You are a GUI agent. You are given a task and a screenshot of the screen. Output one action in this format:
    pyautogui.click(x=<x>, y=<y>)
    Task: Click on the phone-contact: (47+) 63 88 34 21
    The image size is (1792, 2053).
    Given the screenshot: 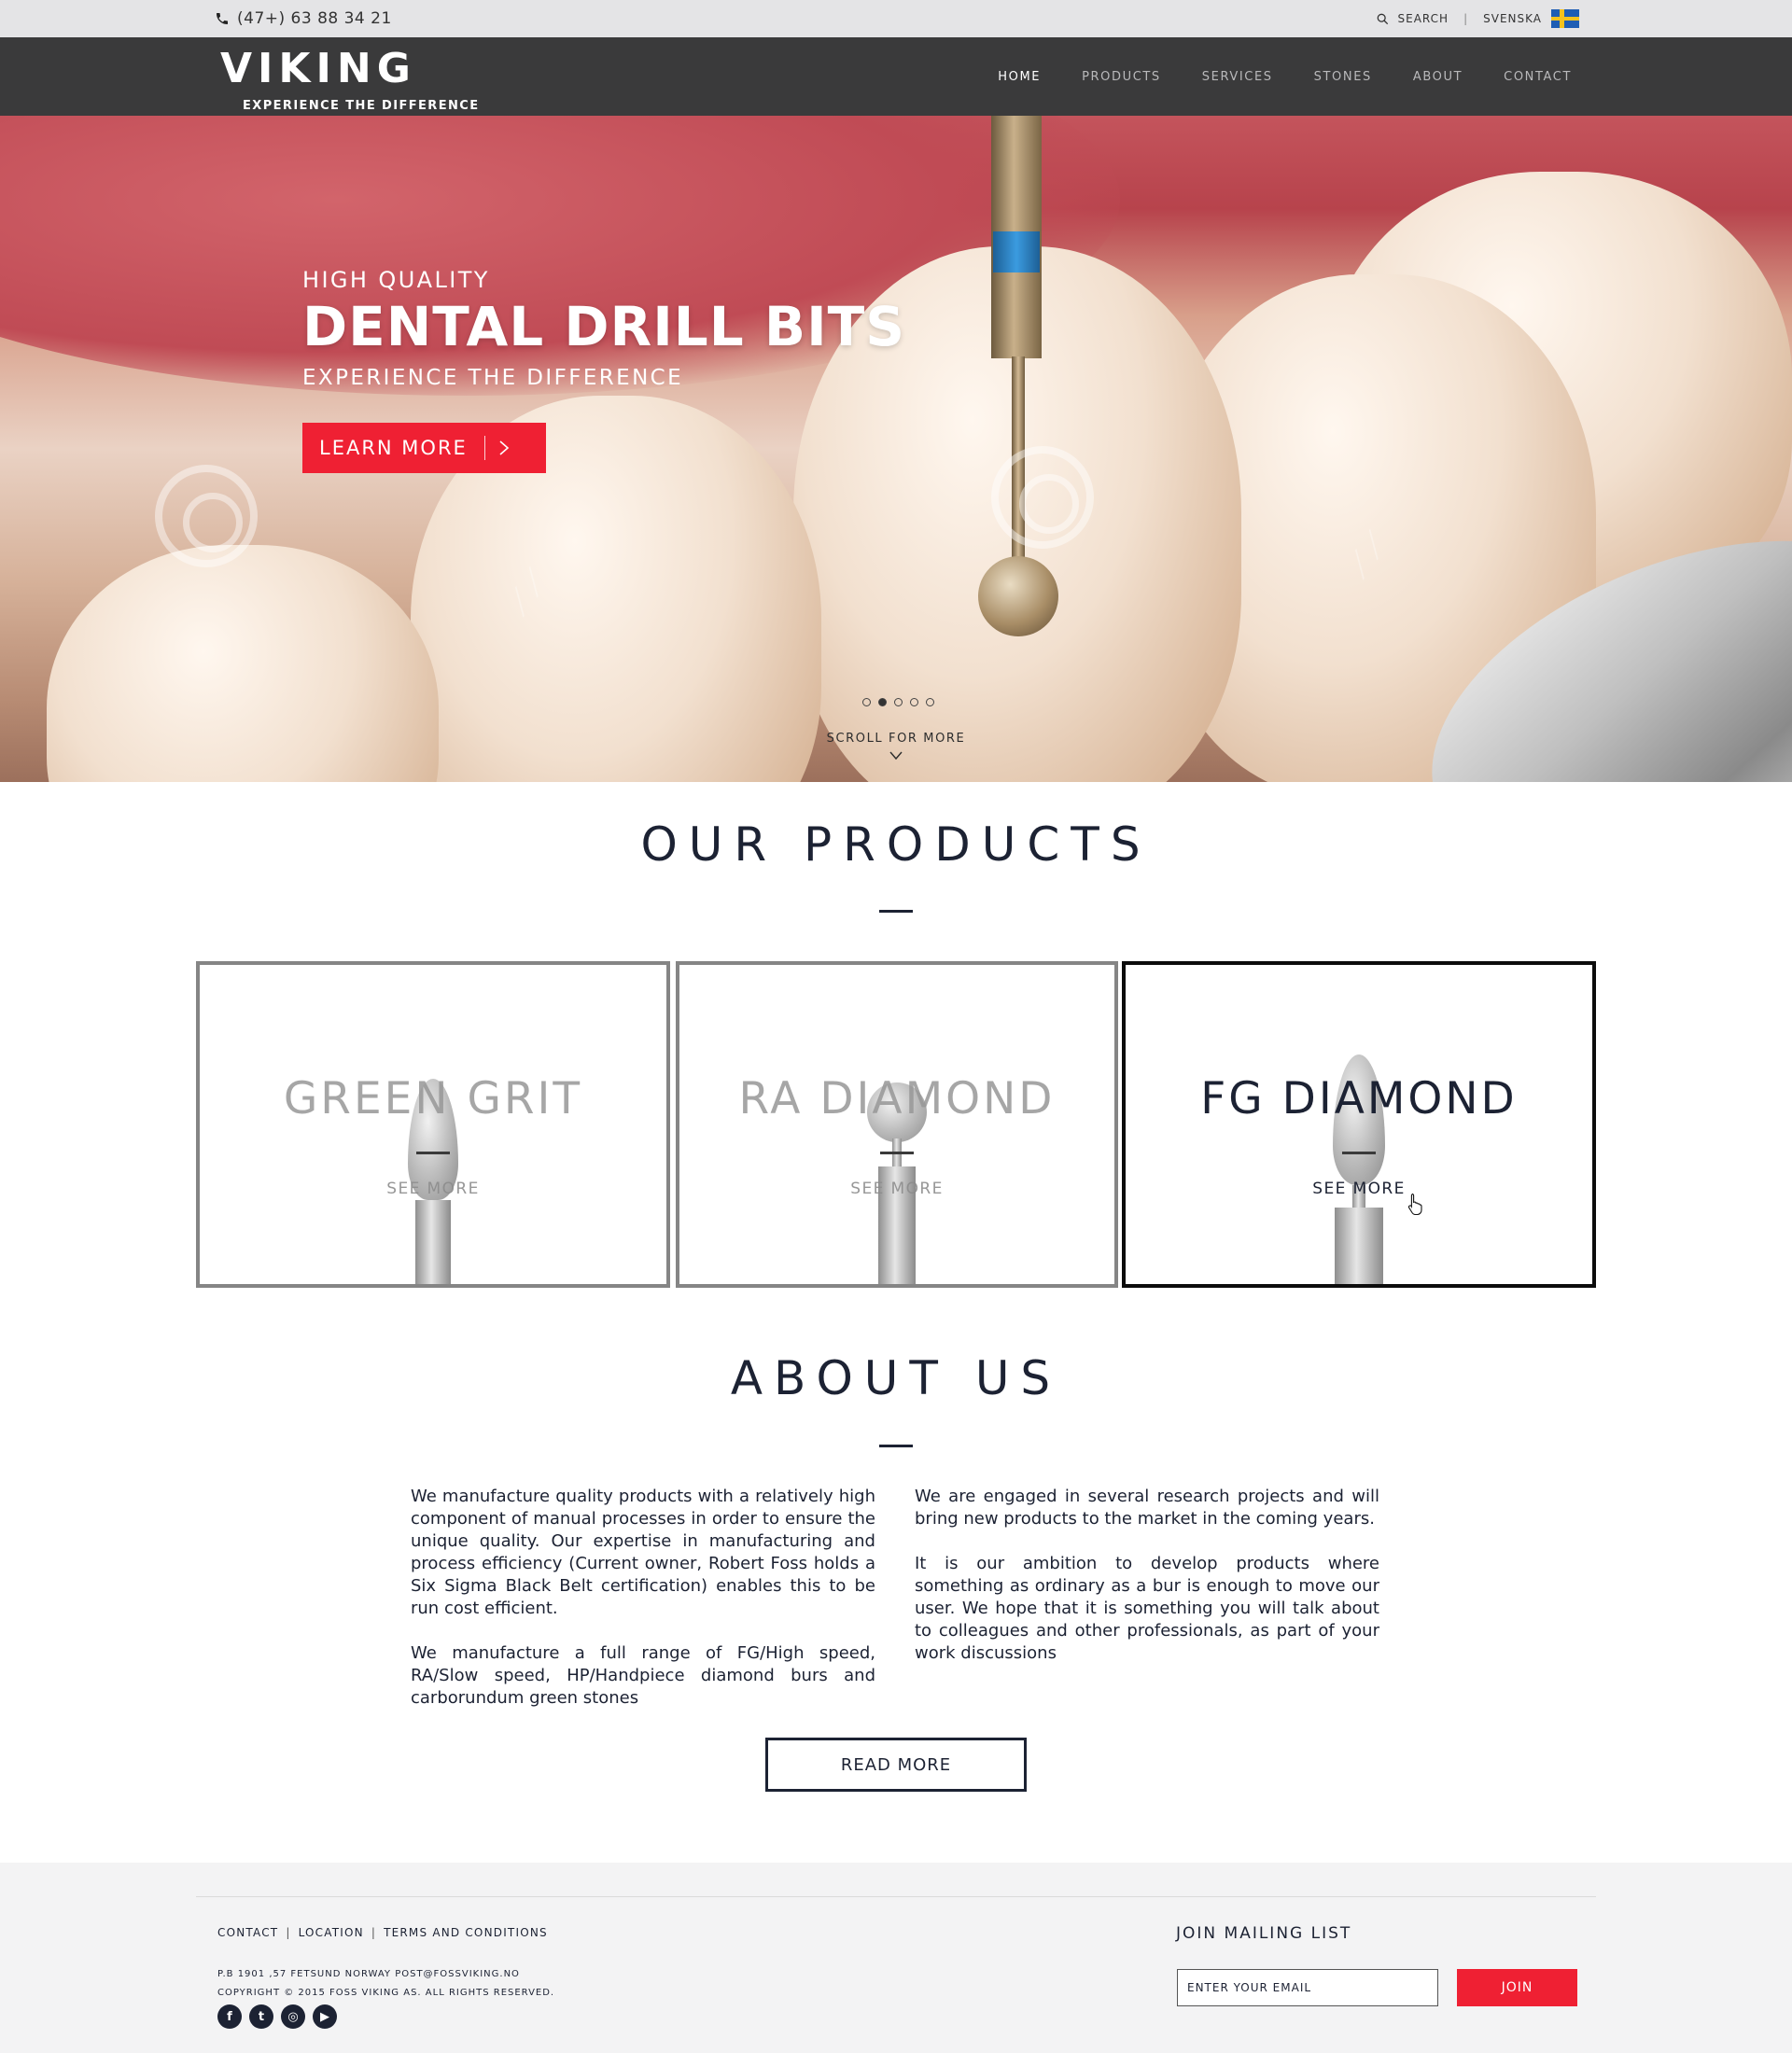 What is the action you would take?
    pyautogui.click(x=303, y=18)
    